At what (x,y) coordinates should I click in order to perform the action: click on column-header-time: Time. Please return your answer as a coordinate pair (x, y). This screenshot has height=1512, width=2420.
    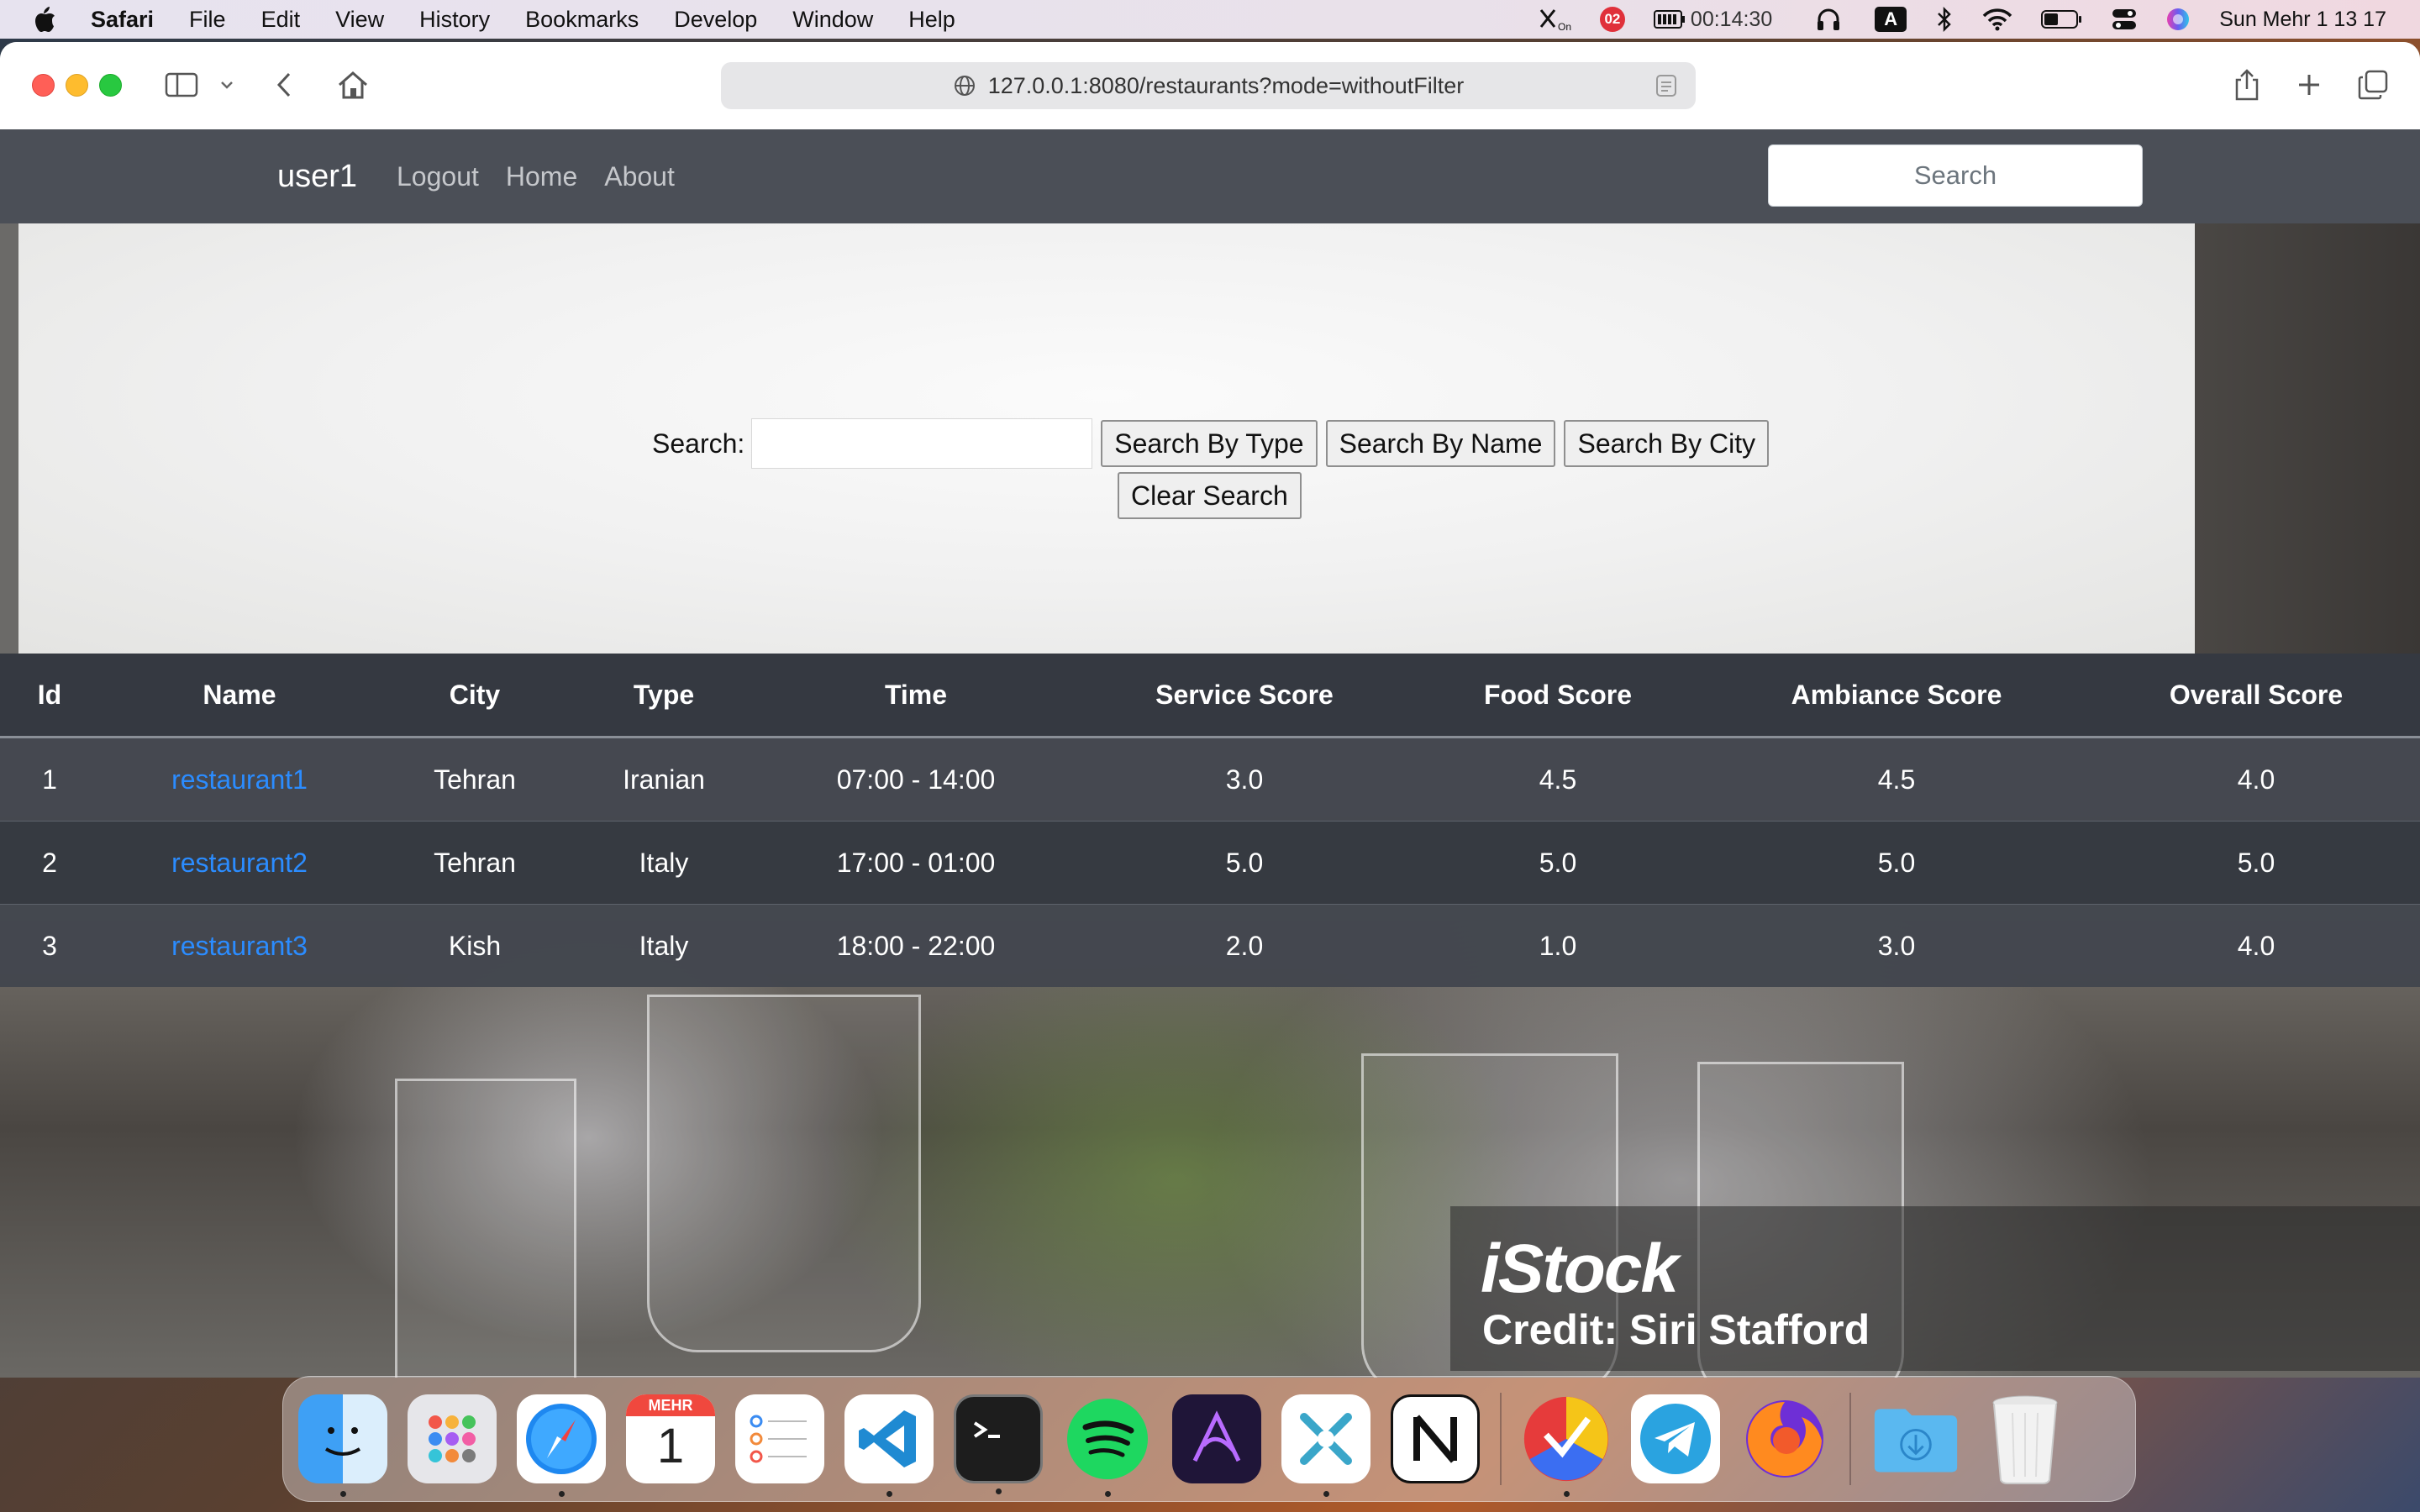
    Looking at the image, I should click on (916, 696).